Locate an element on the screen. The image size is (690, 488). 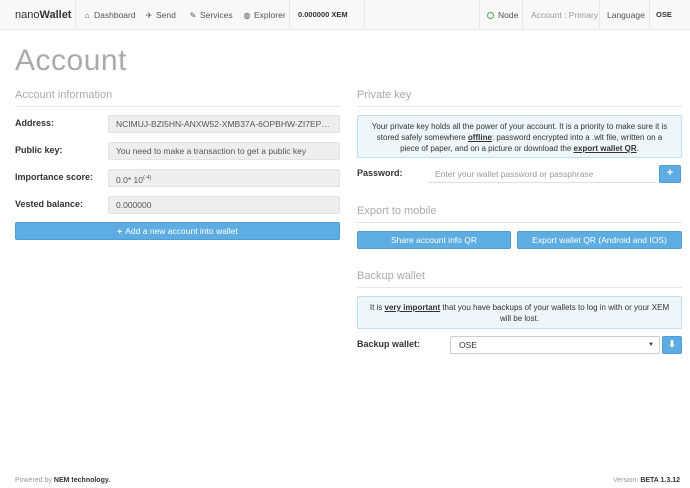
offline-emphasis: offline is located at coordinates (479, 137).